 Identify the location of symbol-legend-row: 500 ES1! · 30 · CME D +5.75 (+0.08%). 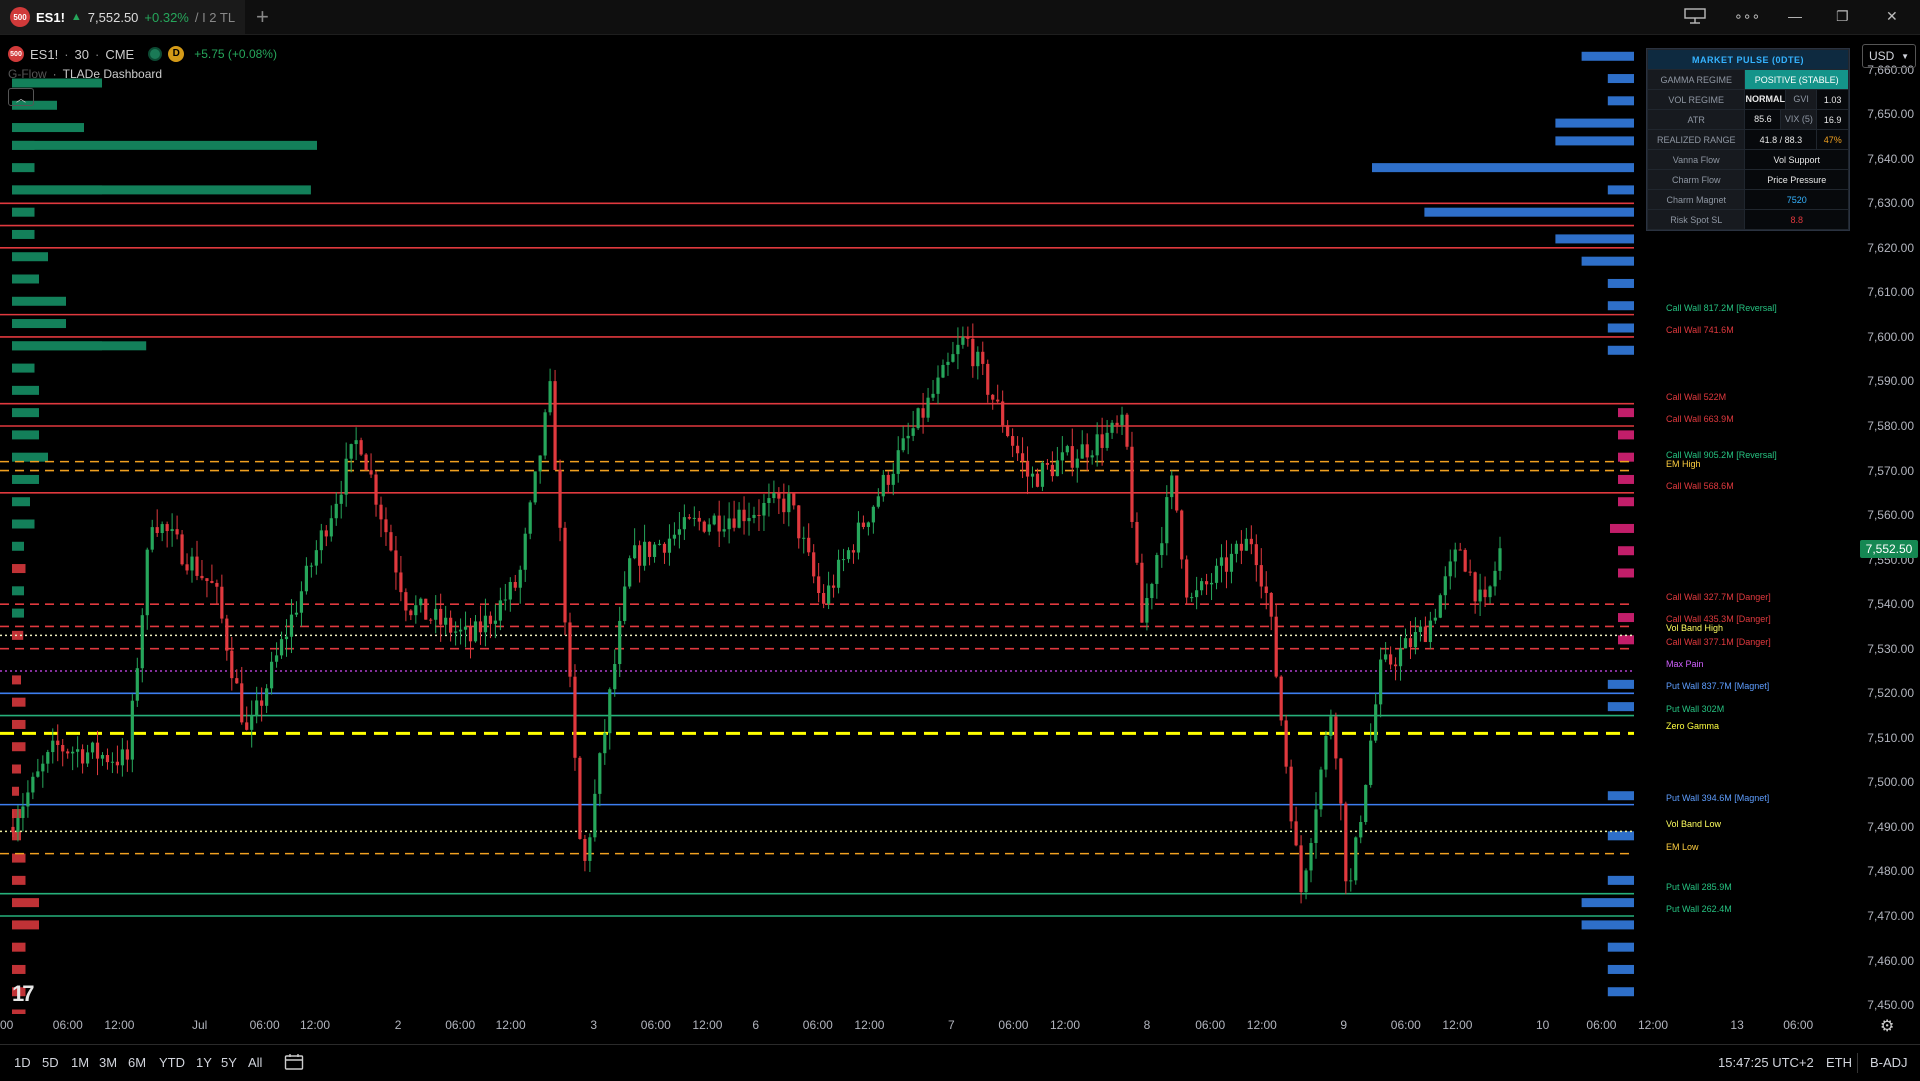
(142, 54).